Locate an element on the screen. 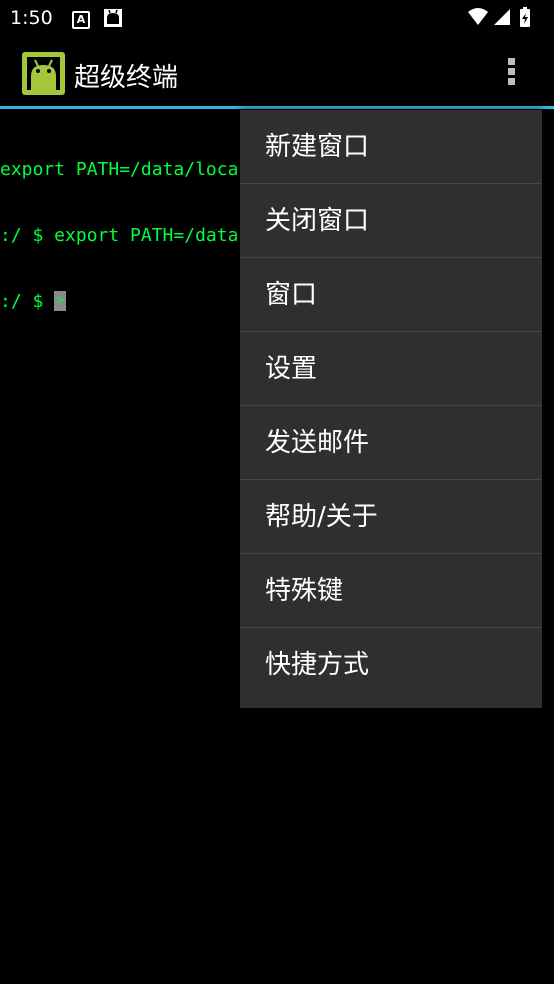 Image resolution: width=554 pixels, height=984 pixels. status-bar: 1:50 A is located at coordinates (277, 19).